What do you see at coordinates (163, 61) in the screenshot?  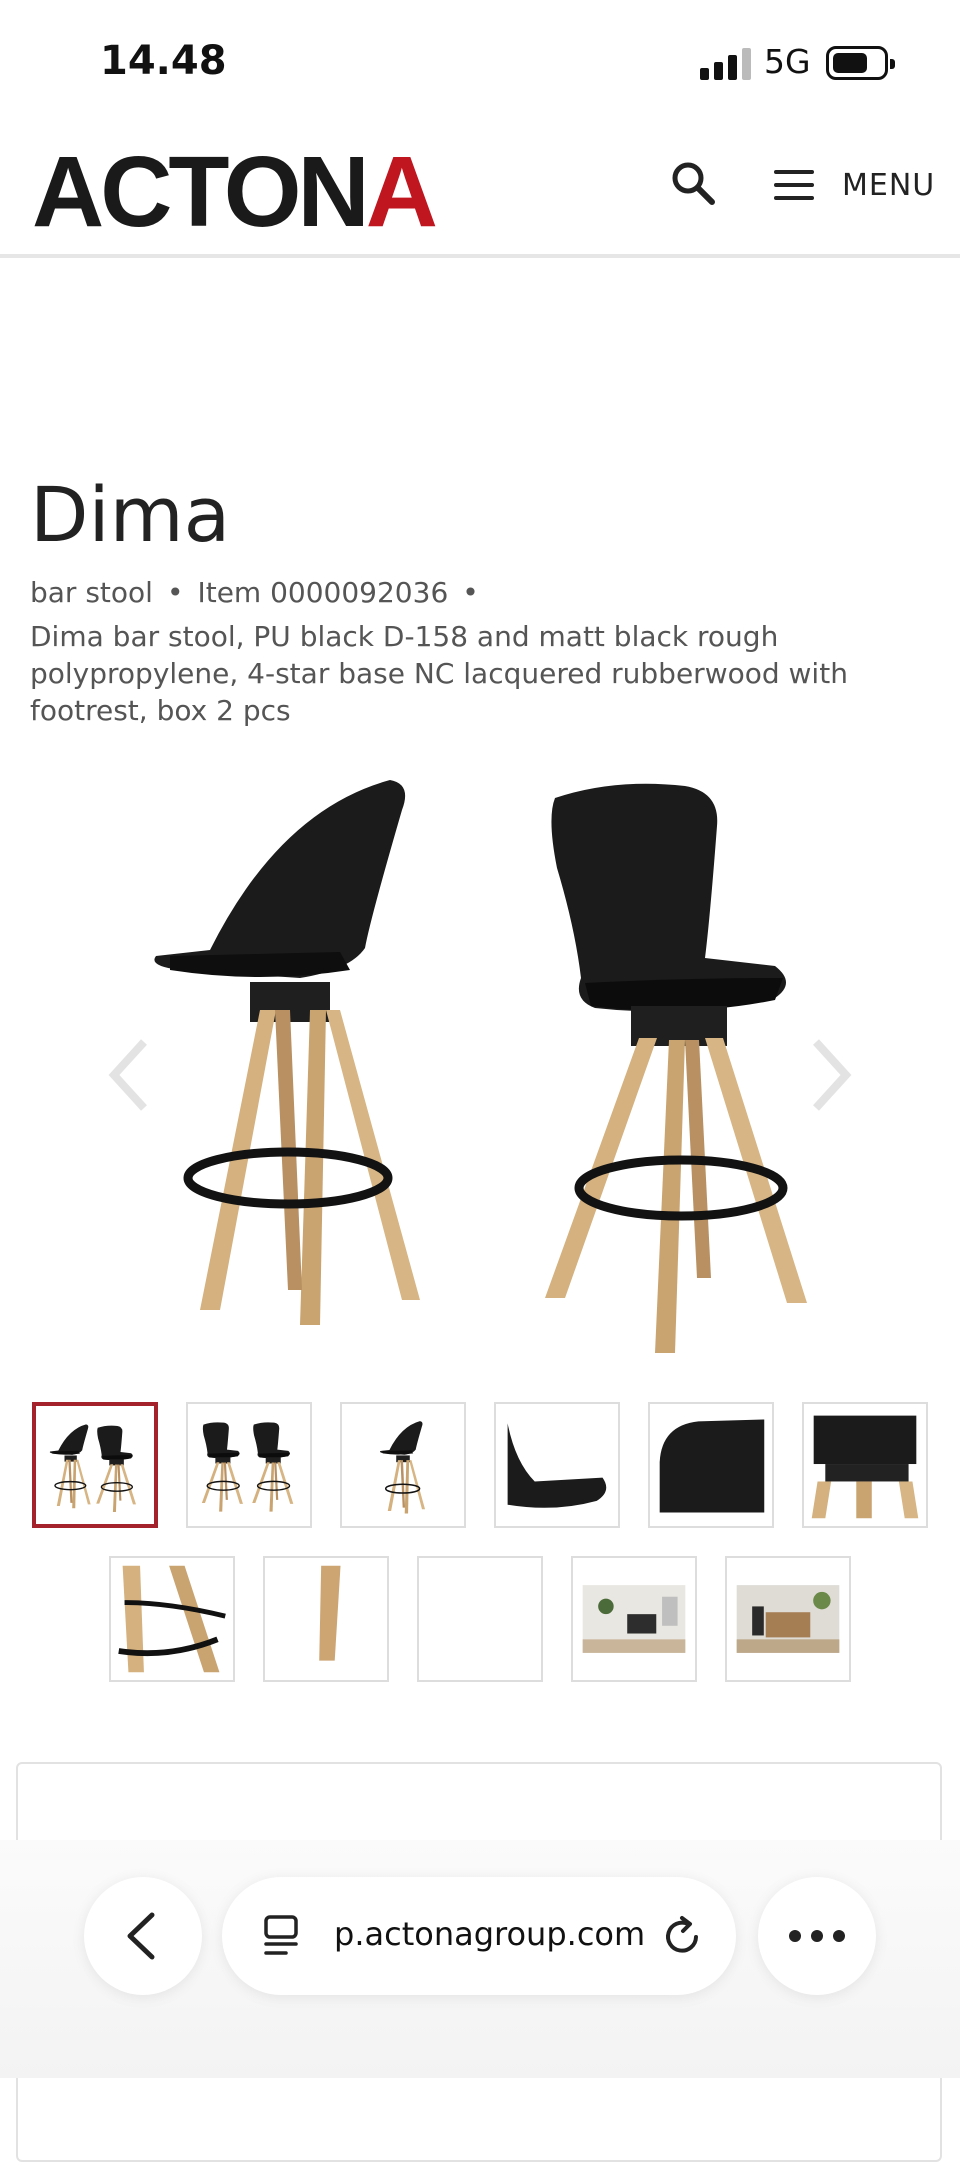 I see `status-time: 14.48` at bounding box center [163, 61].